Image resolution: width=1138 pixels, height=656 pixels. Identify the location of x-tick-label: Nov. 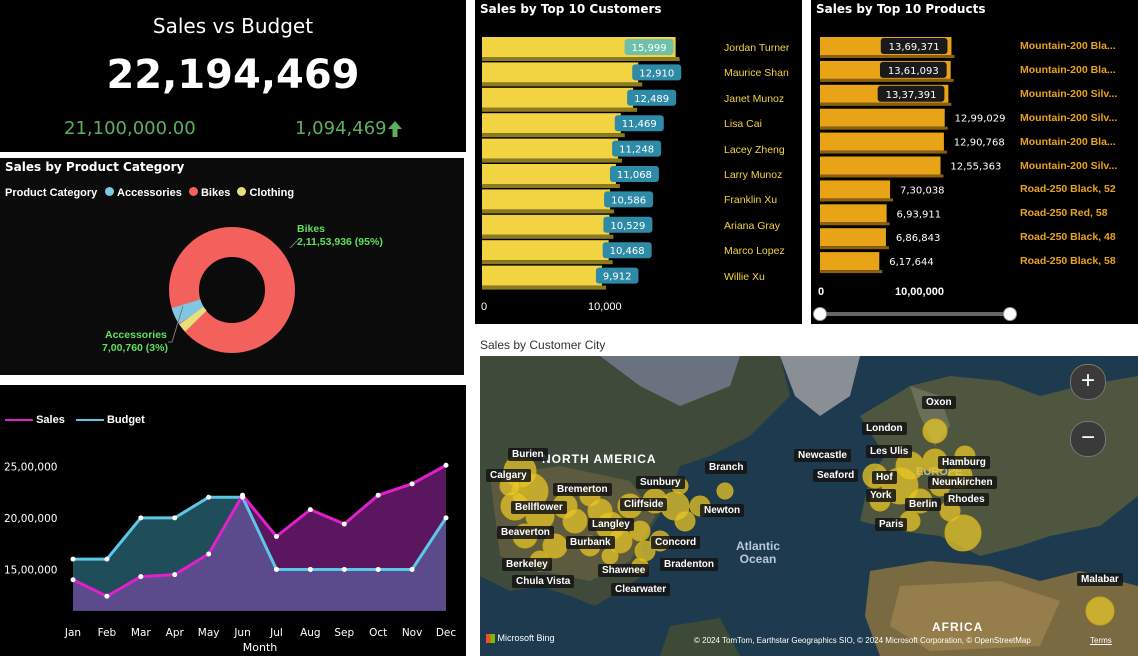
(412, 633).